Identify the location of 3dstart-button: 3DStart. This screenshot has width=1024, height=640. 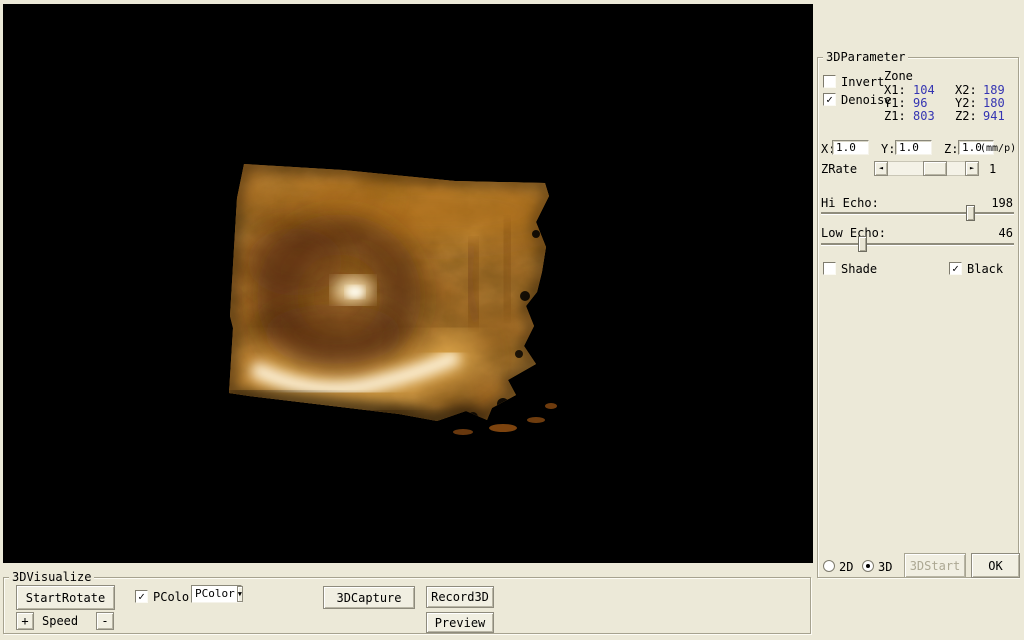
(935, 565).